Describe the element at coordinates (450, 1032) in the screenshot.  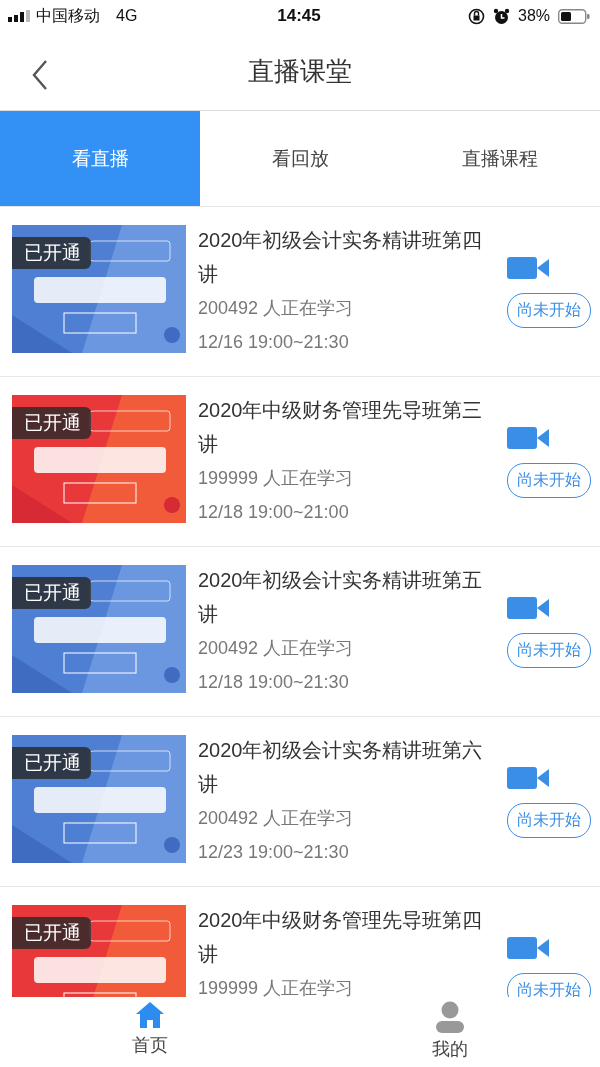
I see `nav-tab: 我的` at that location.